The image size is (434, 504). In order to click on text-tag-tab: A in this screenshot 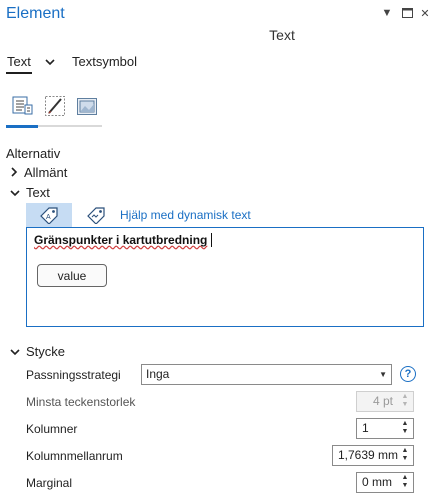, I will do `click(49, 215)`.